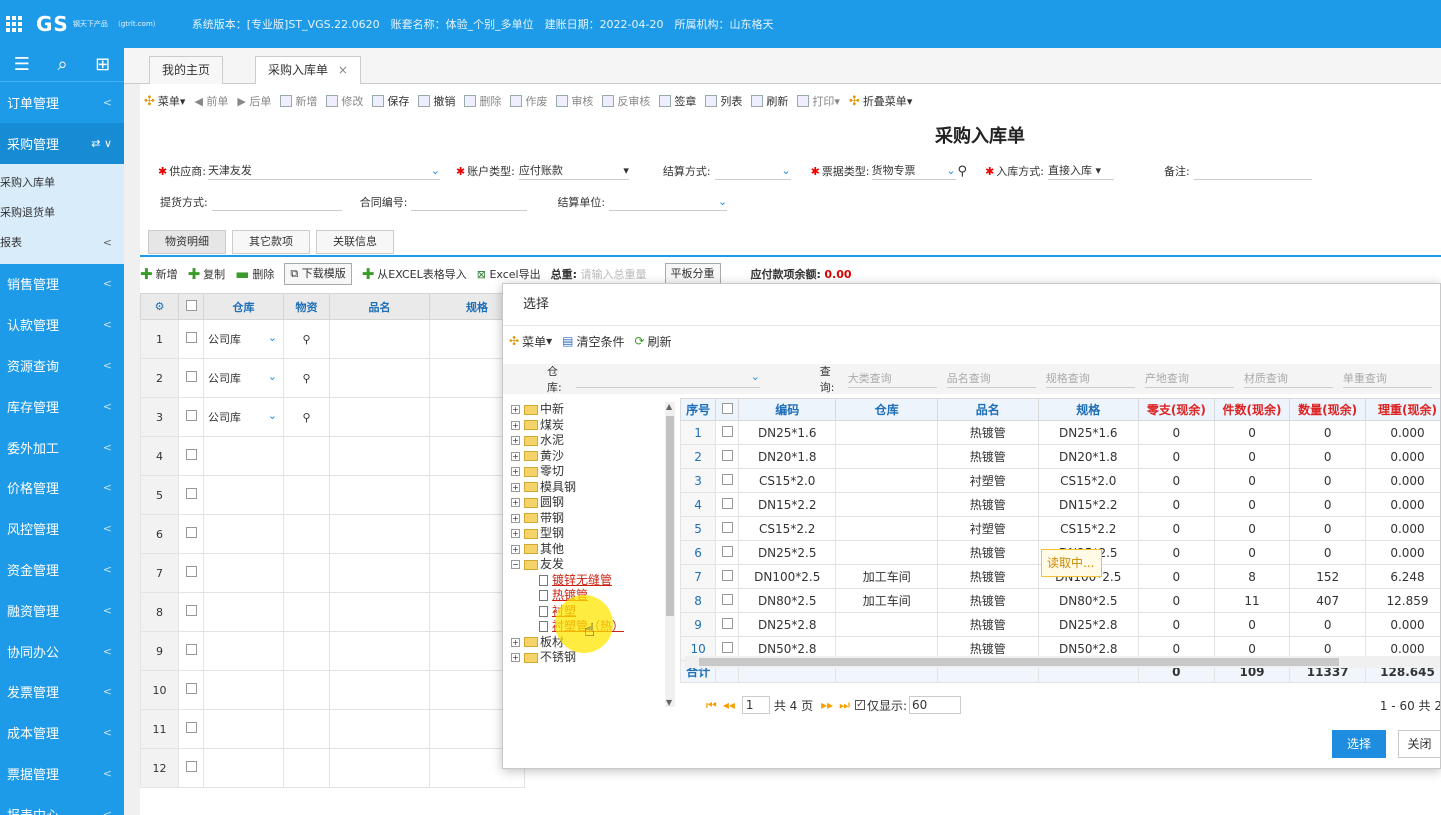  Describe the element at coordinates (211, 101) in the screenshot. I see `prev-button: ◀ 前单` at that location.